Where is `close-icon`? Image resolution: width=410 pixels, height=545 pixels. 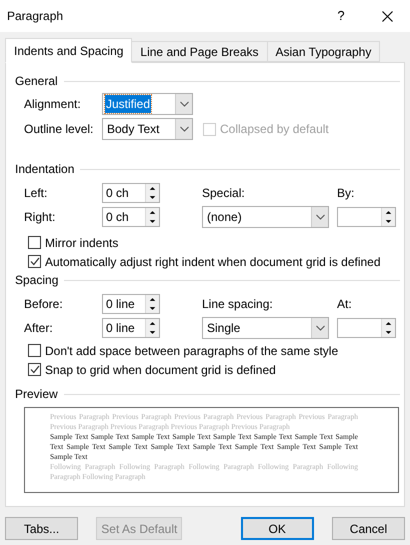
close-icon is located at coordinates (387, 16).